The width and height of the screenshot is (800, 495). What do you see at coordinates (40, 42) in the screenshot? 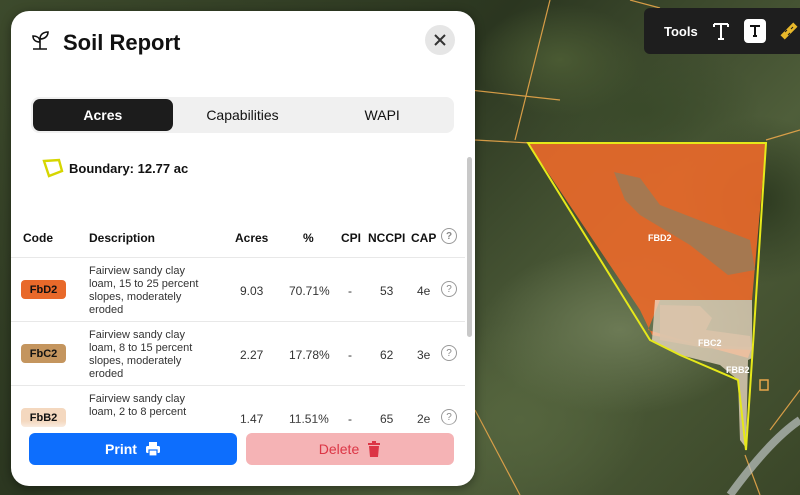
I see `sprout-icon` at bounding box center [40, 42].